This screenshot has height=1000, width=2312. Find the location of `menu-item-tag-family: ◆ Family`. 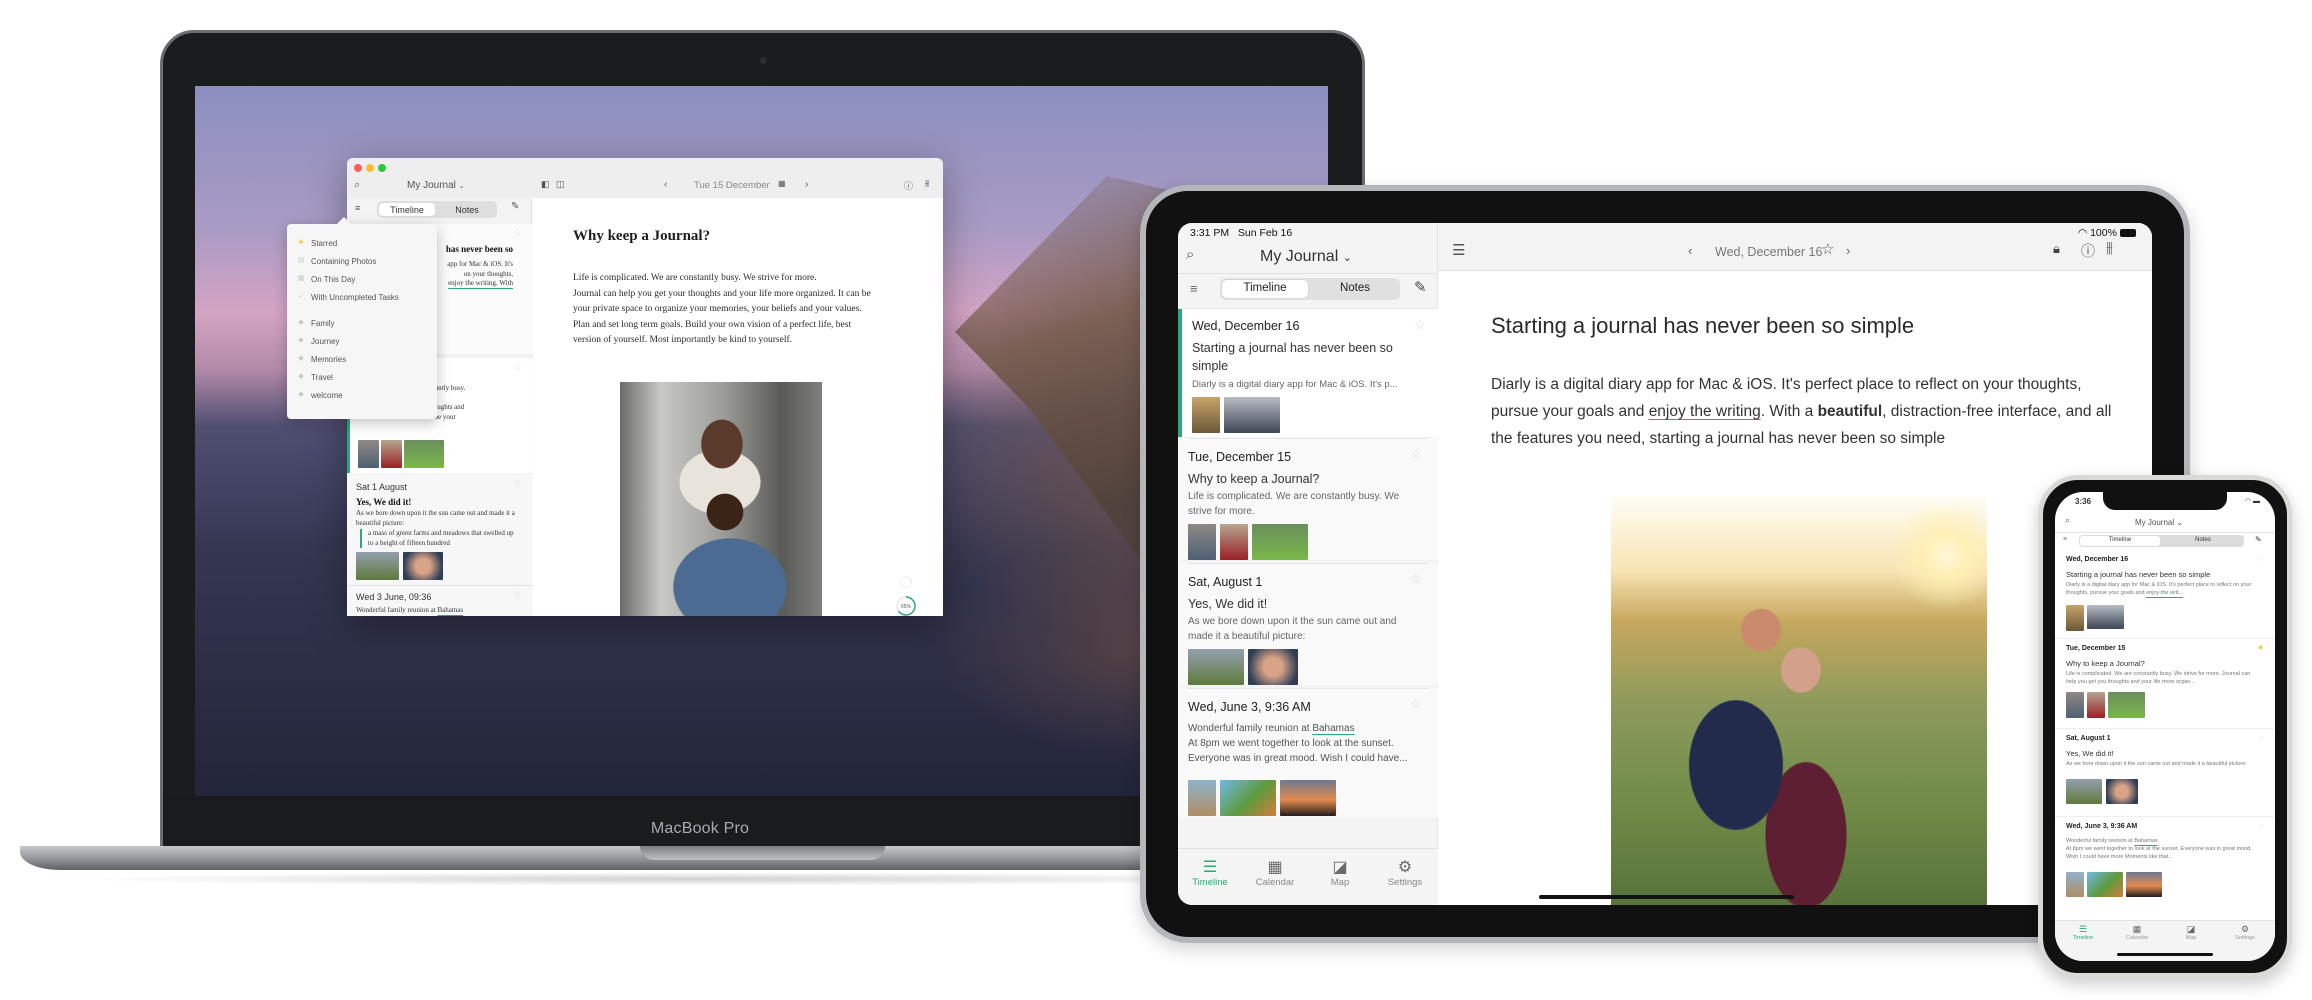

menu-item-tag-family: ◆ Family is located at coordinates (362, 323).